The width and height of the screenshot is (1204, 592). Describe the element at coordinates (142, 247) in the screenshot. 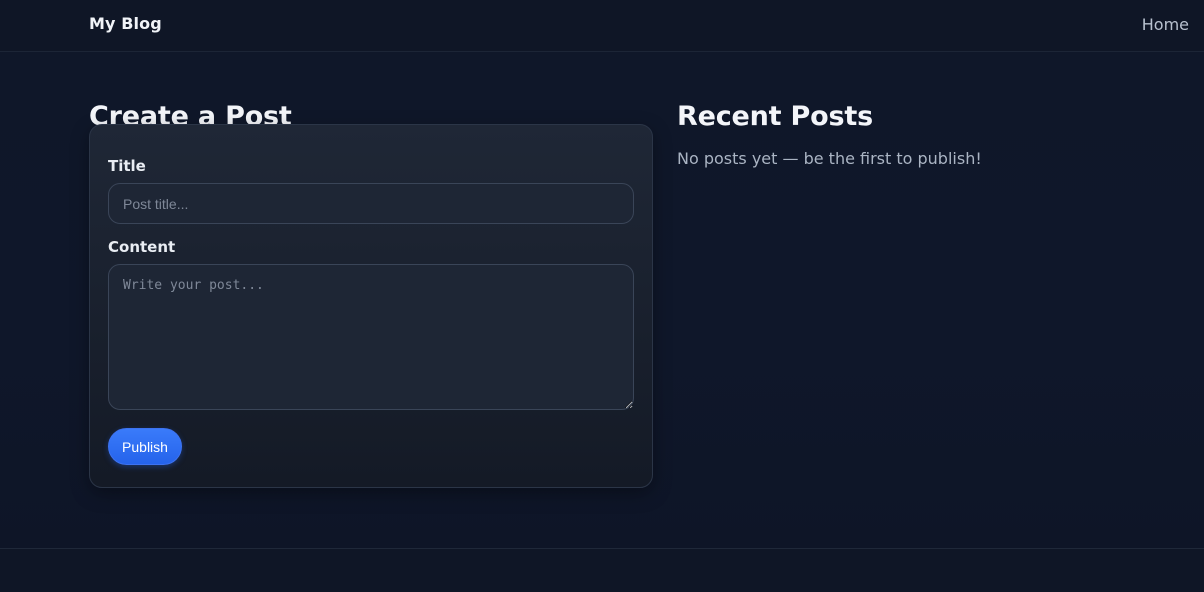

I see `content-label: Content` at that location.